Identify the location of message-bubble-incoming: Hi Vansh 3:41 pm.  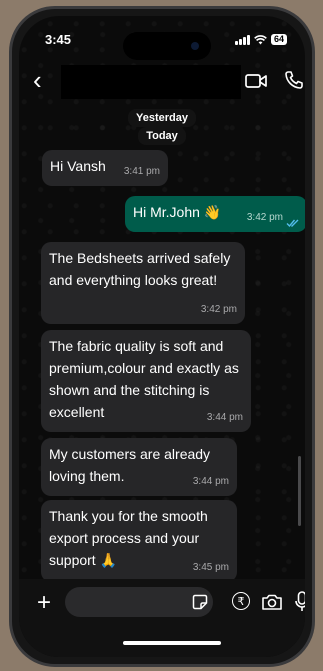
(105, 168).